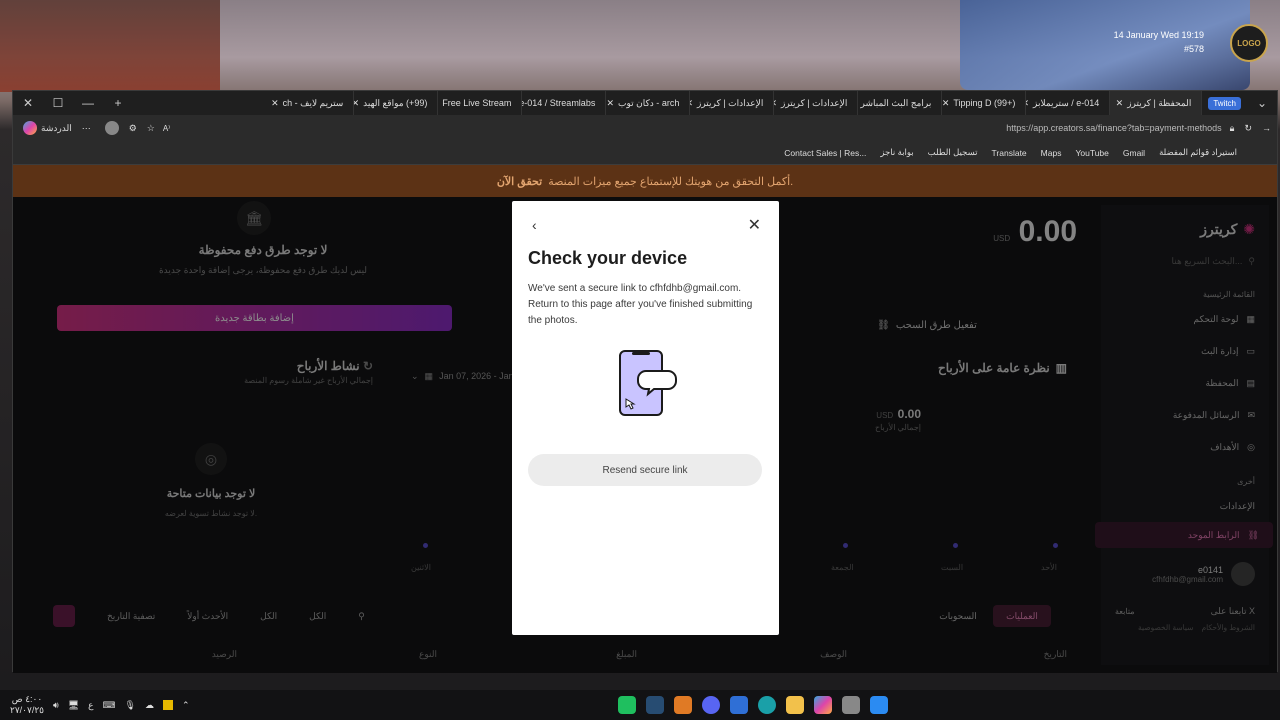 The width and height of the screenshot is (1280, 720). I want to click on bookmark-item: Translate, so click(1009, 153).